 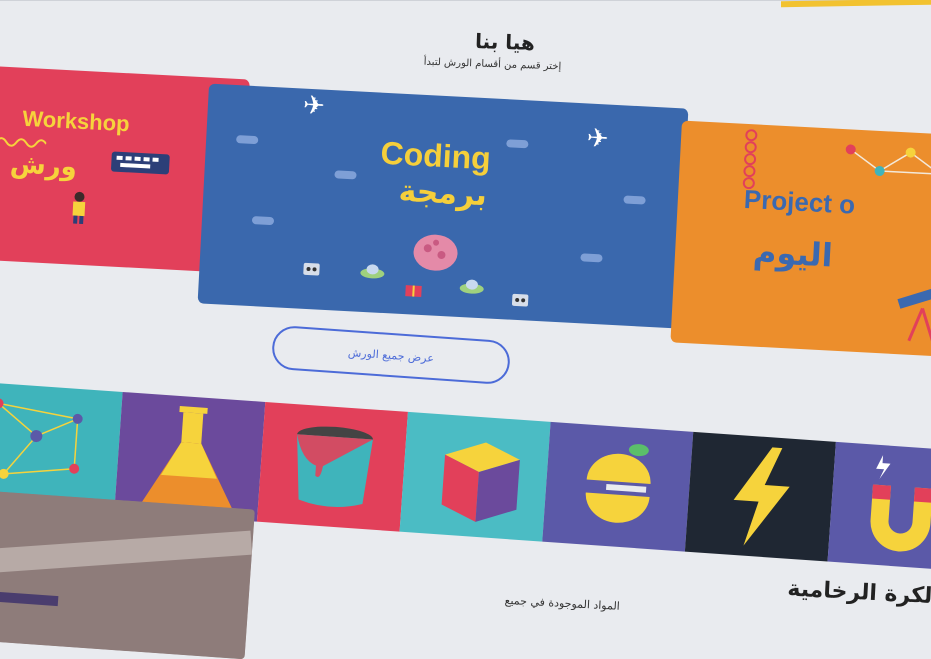 I want to click on person-icon, so click(x=79, y=208).